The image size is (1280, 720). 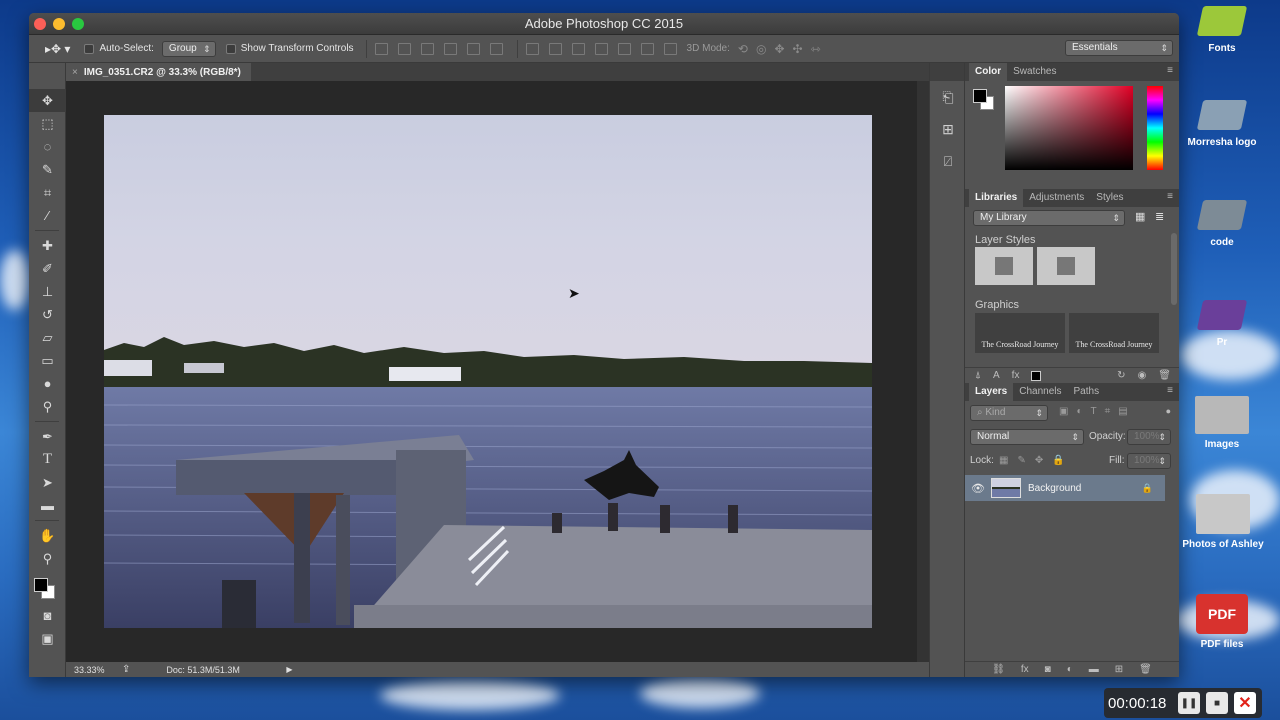 I want to click on new-layer-icon: ⊞, so click(x=1119, y=669).